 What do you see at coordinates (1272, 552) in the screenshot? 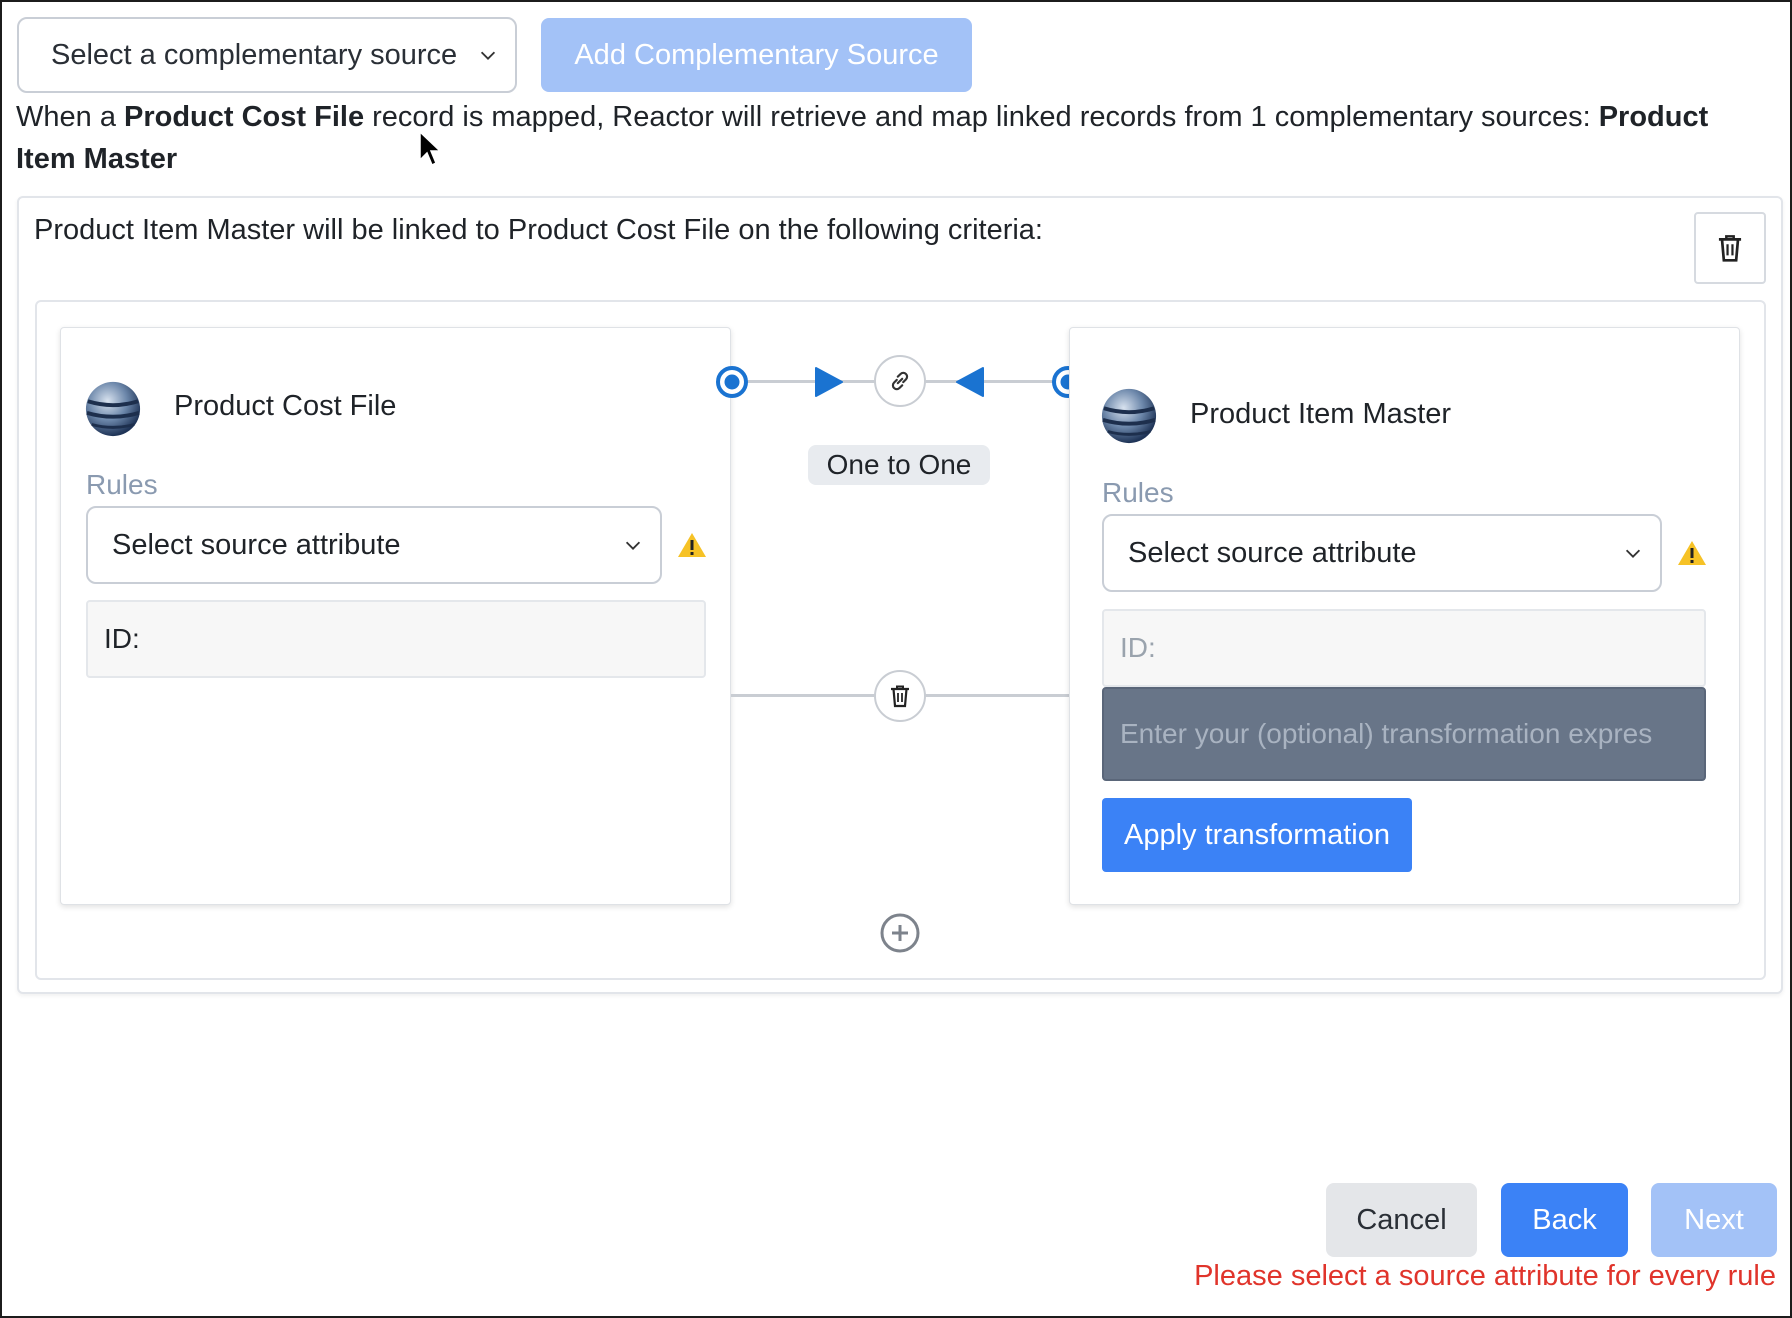
I see `right-source-attribute-value: Select source attribute` at bounding box center [1272, 552].